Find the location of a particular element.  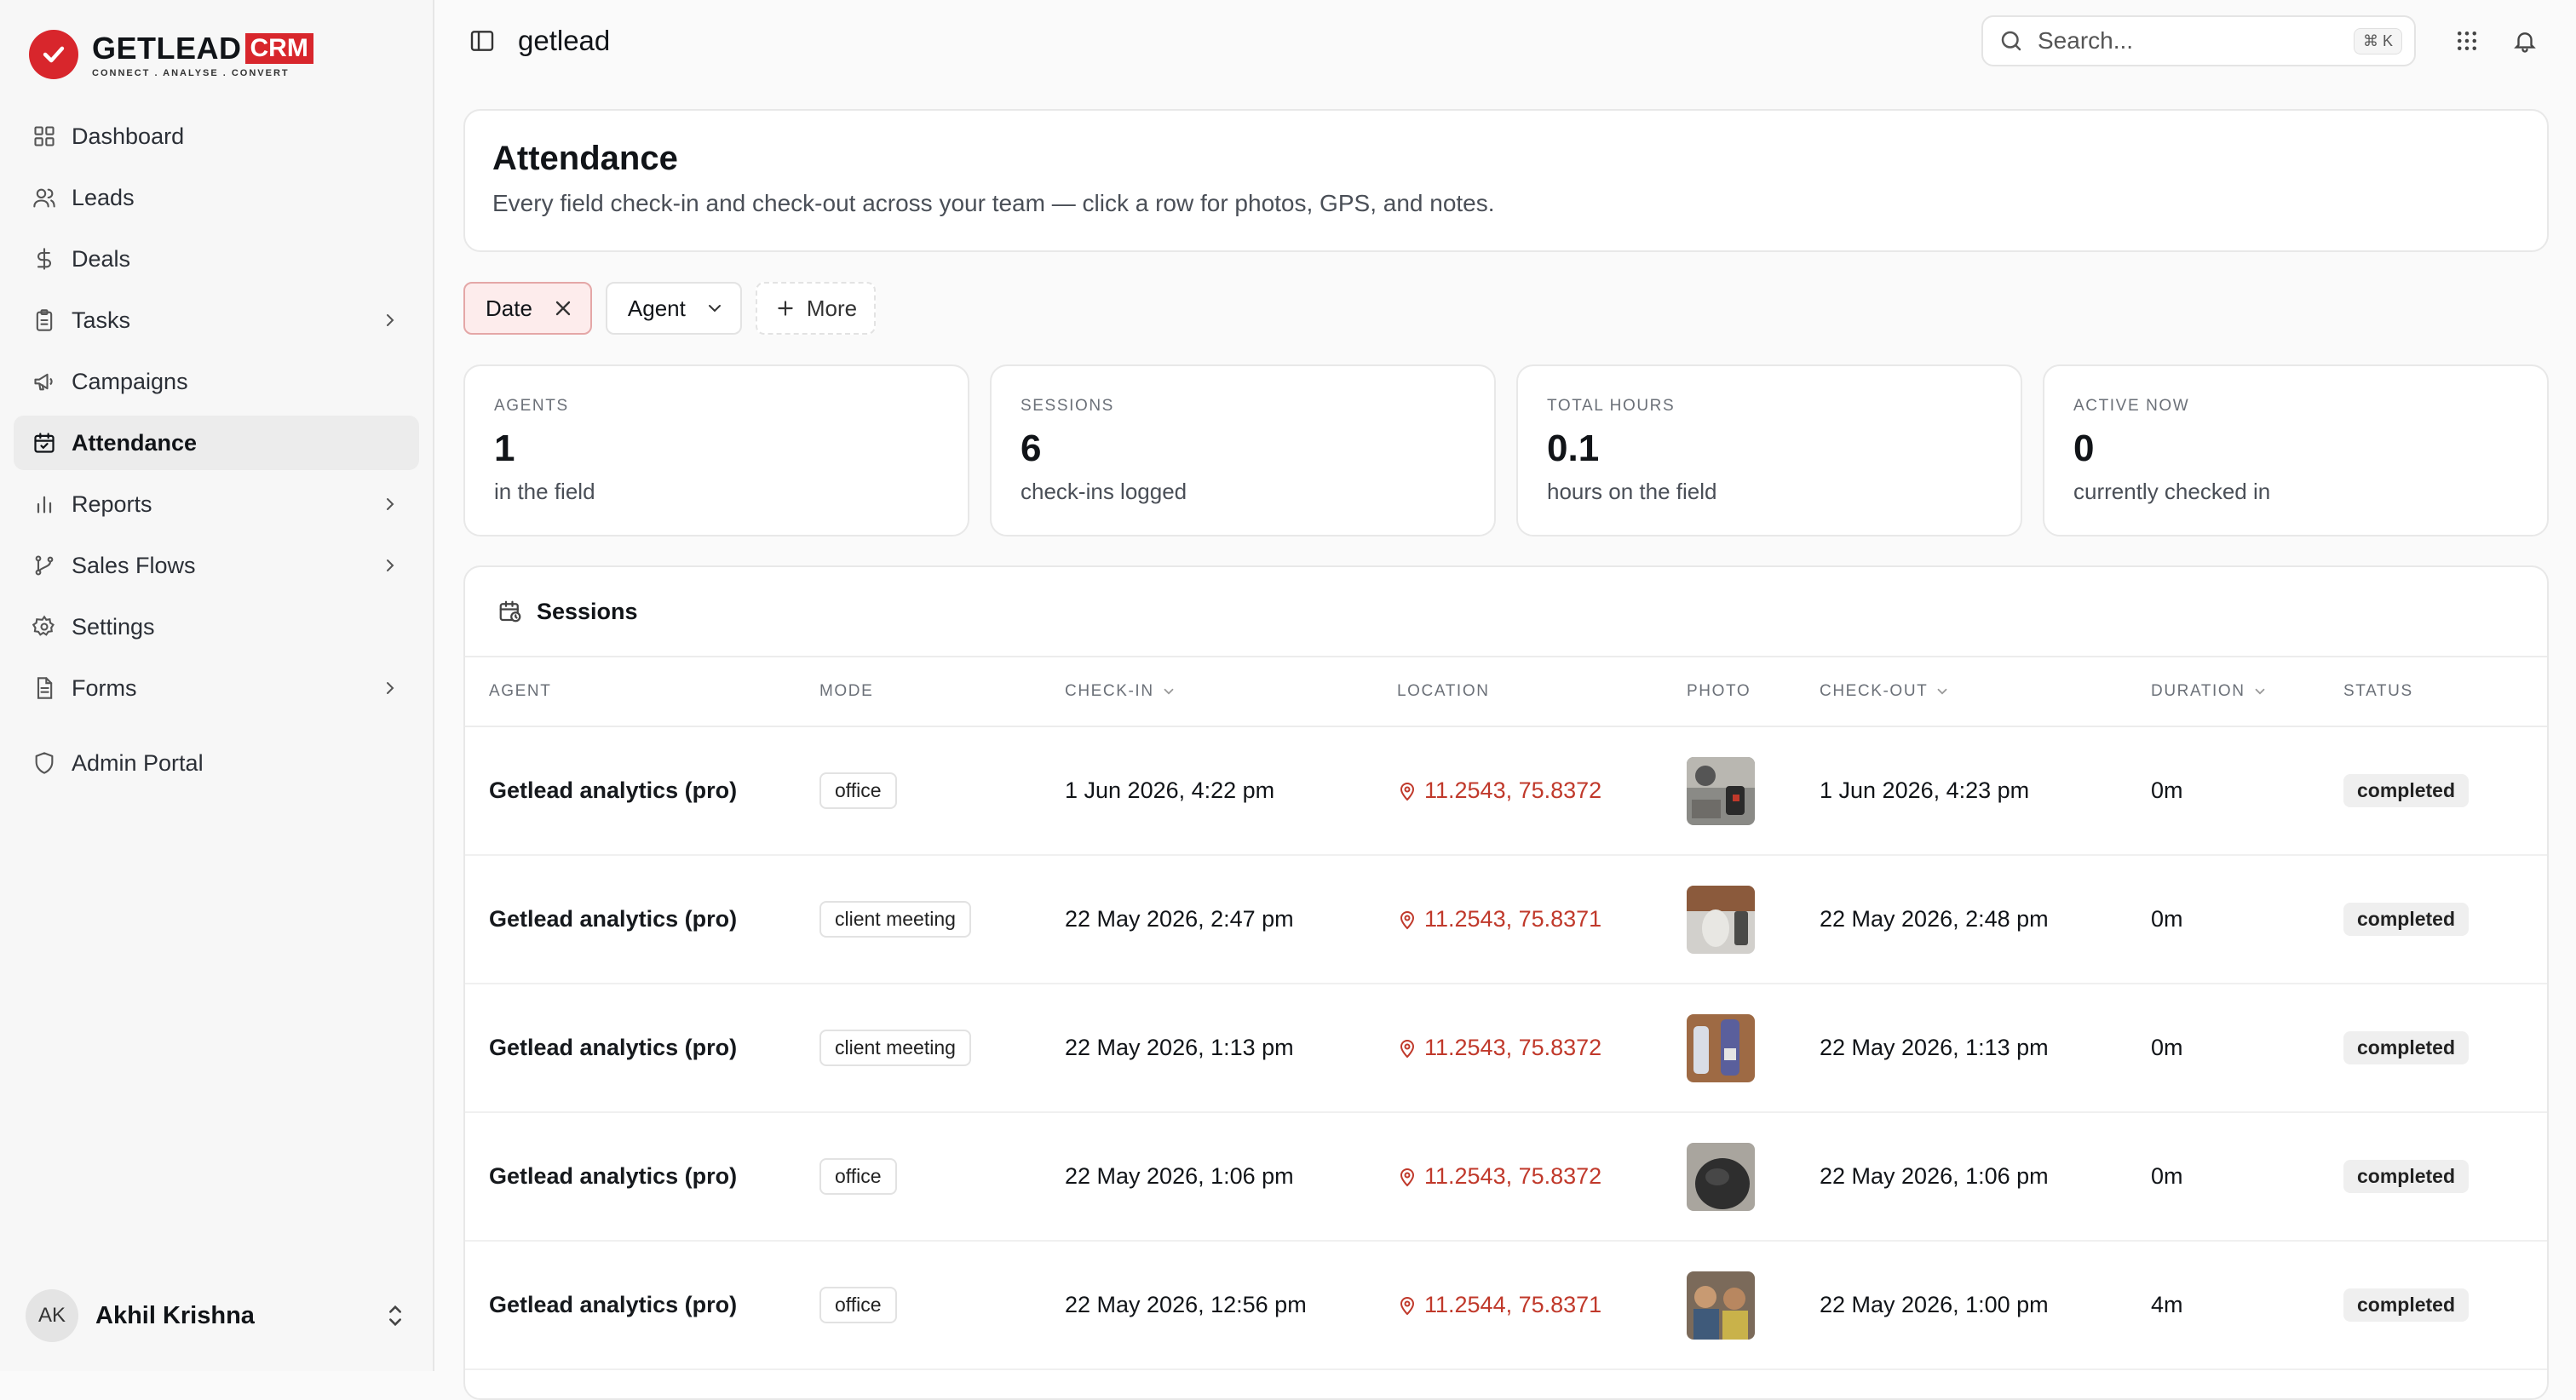

brand-tagline: CONNECT . ANALYSE . CONVERT is located at coordinates (191, 73).